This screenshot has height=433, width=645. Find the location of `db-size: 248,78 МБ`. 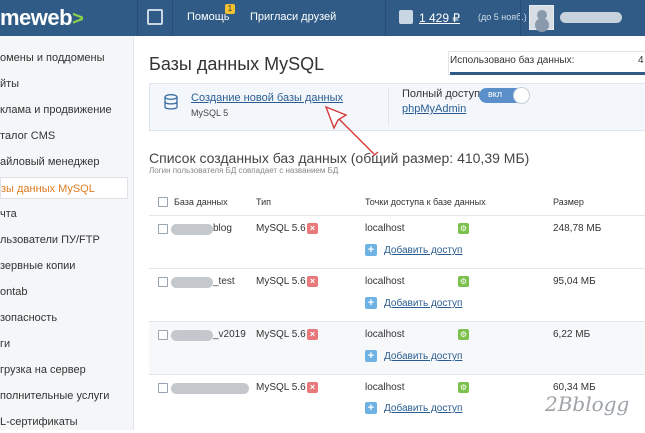

db-size: 248,78 МБ is located at coordinates (577, 228).